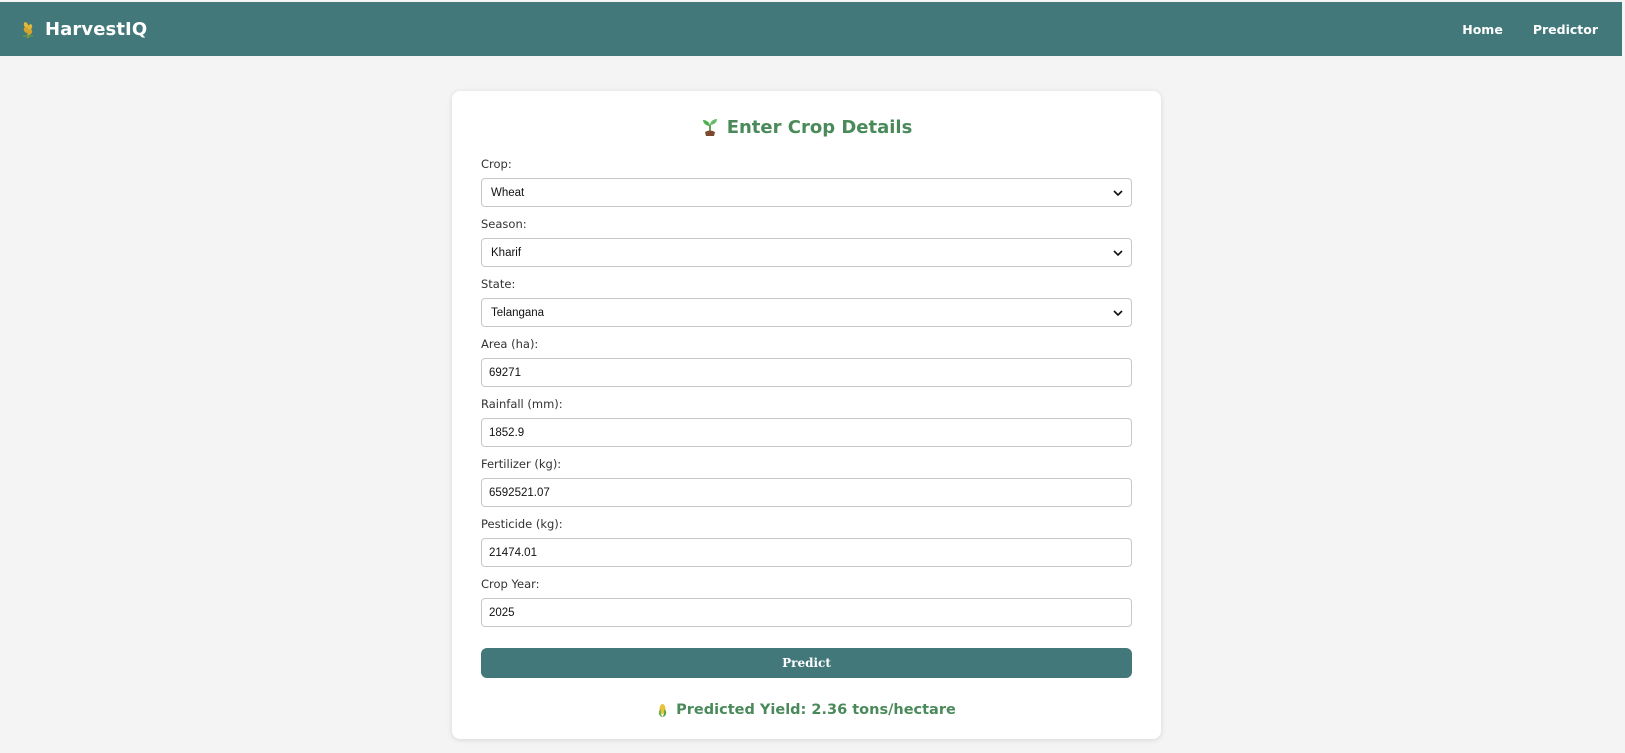 This screenshot has width=1625, height=753. I want to click on crop-field: Crop: Wheat, so click(806, 182).